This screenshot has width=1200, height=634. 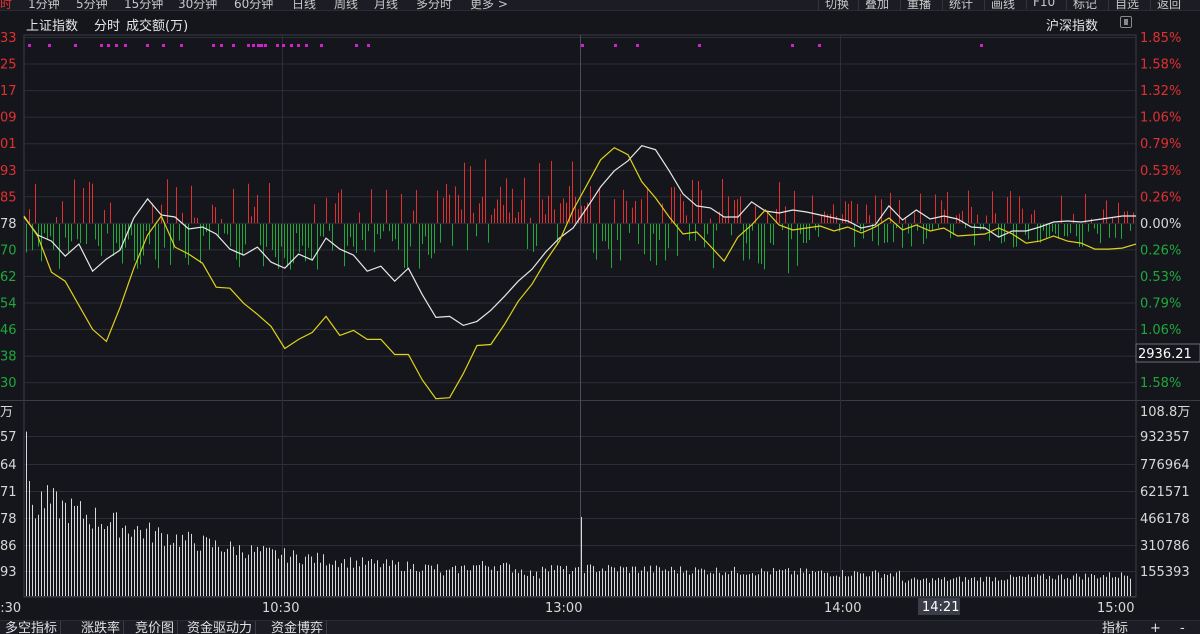 I want to click on time-label: 9:30, so click(x=10, y=608).